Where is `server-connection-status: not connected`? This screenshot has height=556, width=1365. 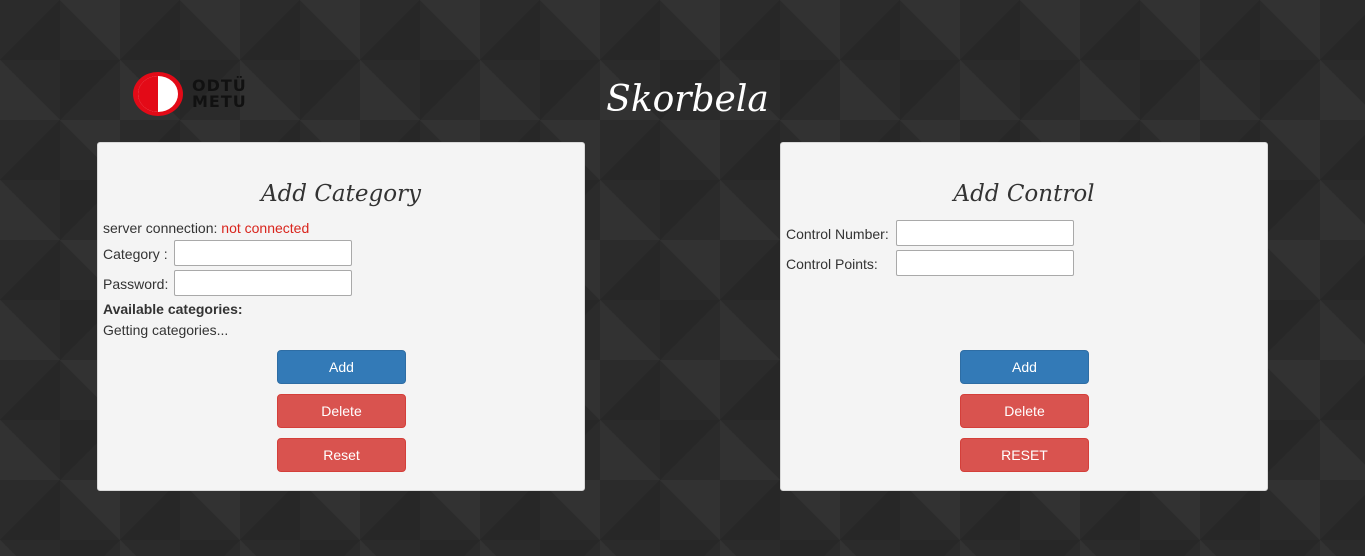 server-connection-status: not connected is located at coordinates (265, 228).